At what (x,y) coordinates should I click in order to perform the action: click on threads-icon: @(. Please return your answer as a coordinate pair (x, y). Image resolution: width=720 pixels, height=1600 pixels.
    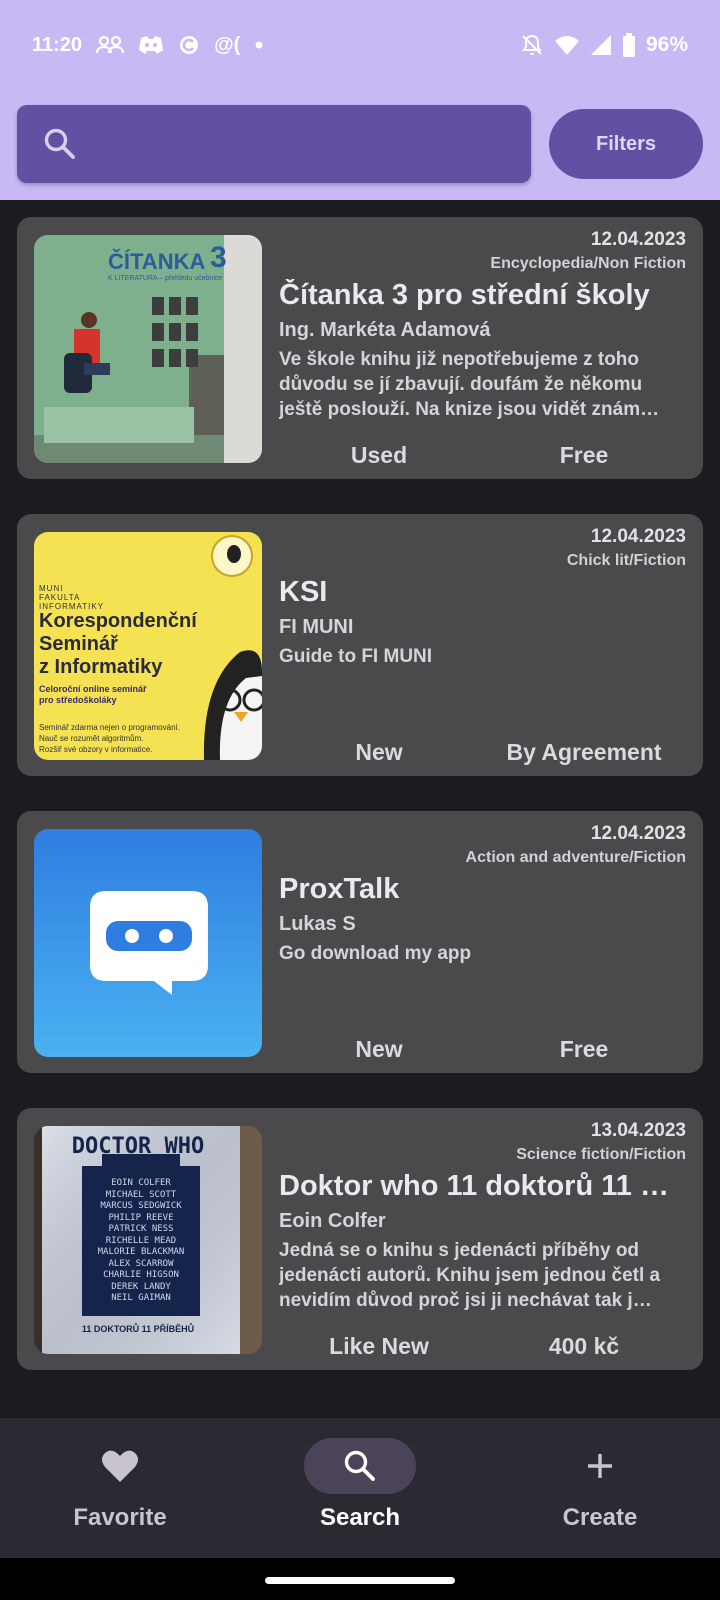
    Looking at the image, I should click on (227, 44).